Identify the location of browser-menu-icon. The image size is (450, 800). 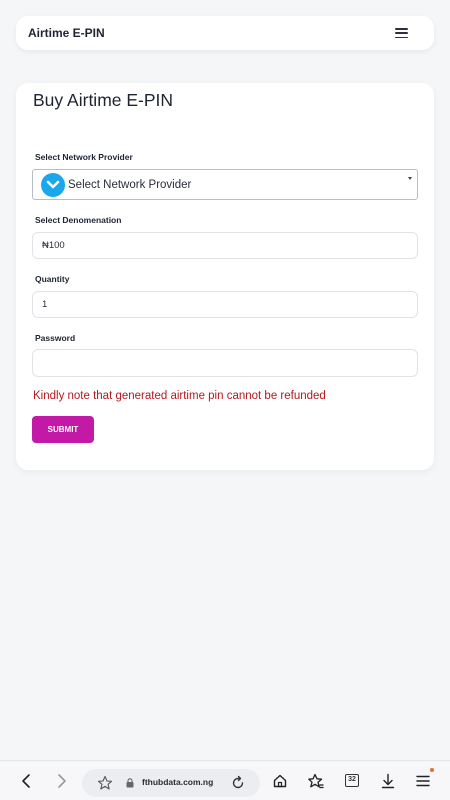
(423, 781).